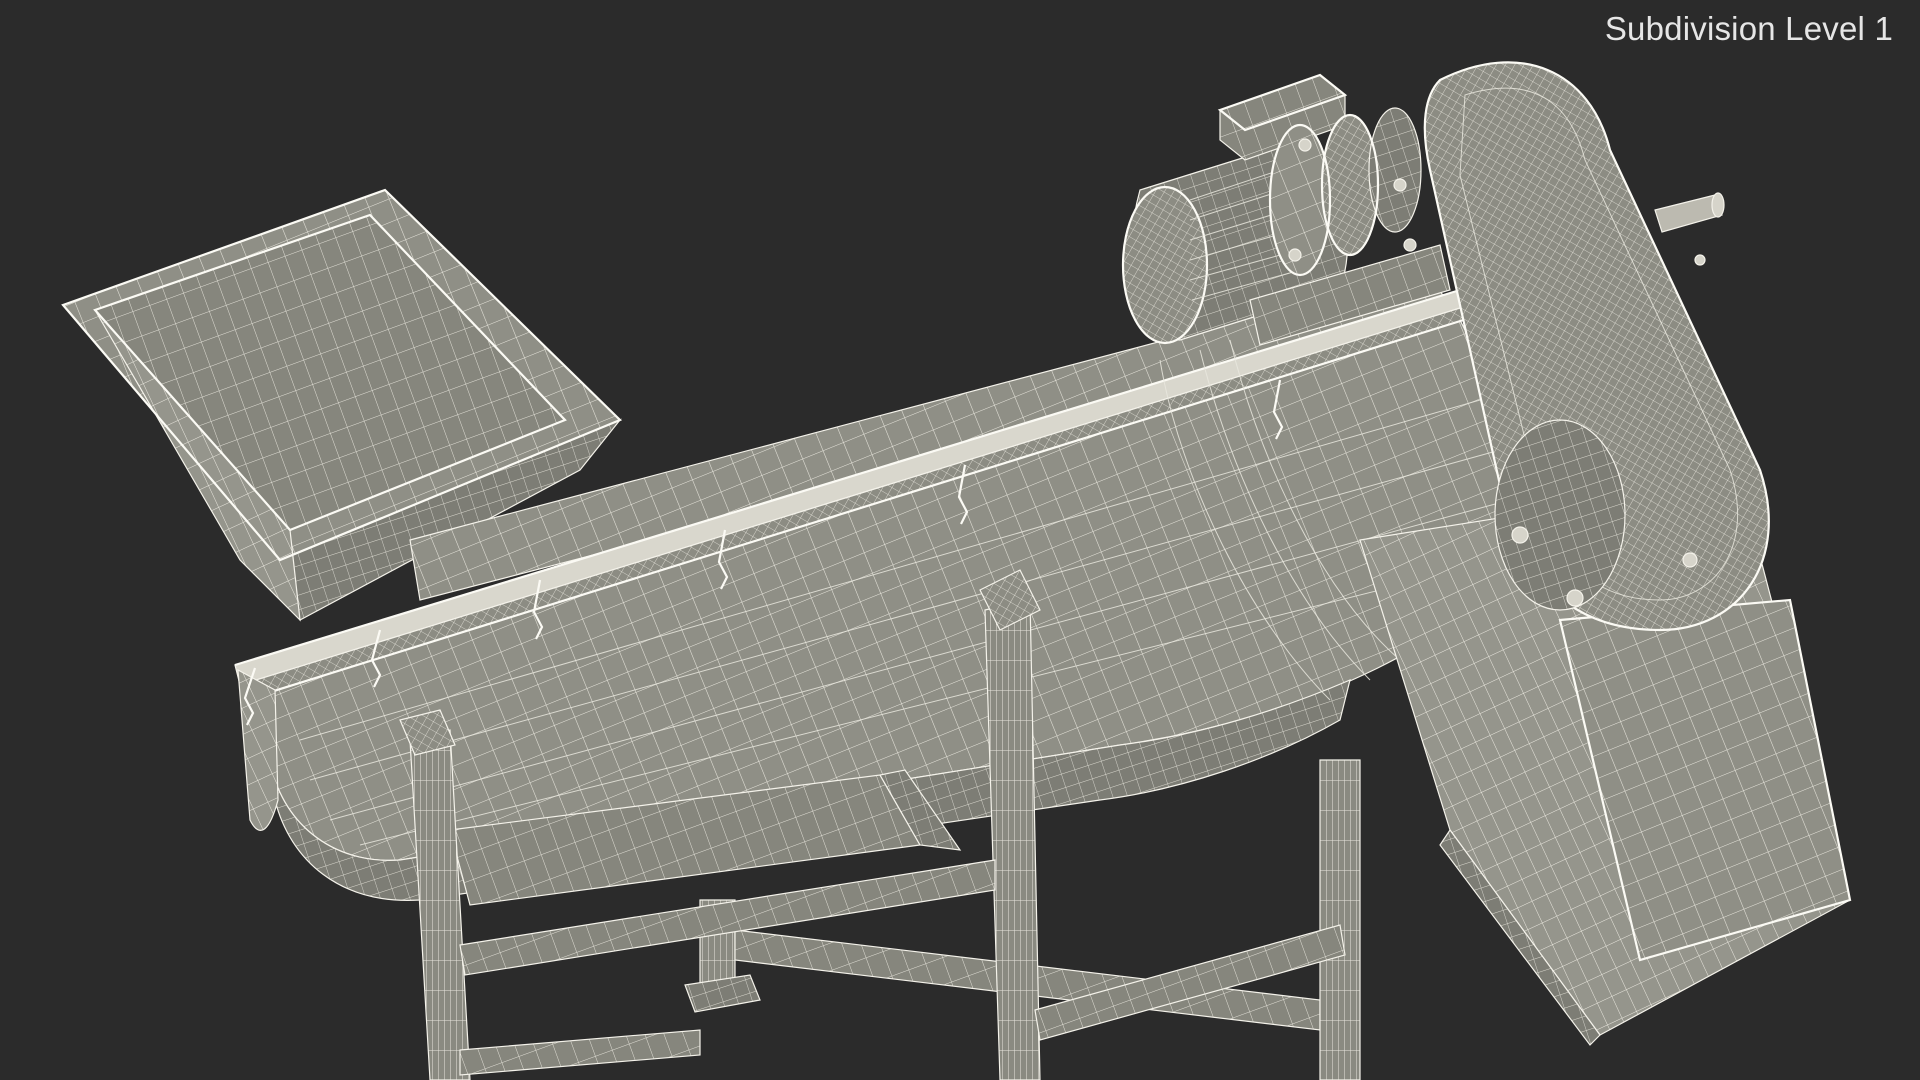 This screenshot has height=1080, width=1920. Describe the element at coordinates (1748, 28) in the screenshot. I see `subdivision-level-label: Subdivision Level 1` at that location.